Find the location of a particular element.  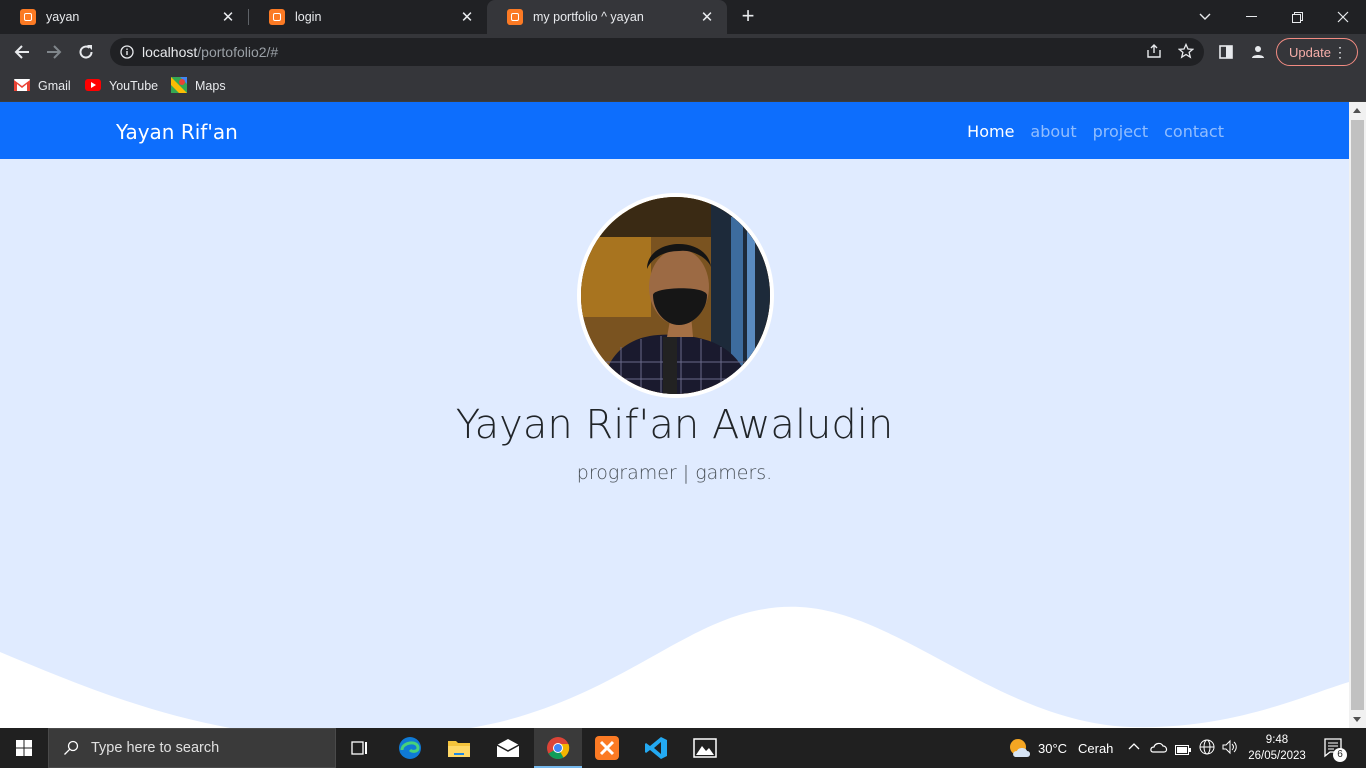

clock-time: 9:48 is located at coordinates (1277, 740).